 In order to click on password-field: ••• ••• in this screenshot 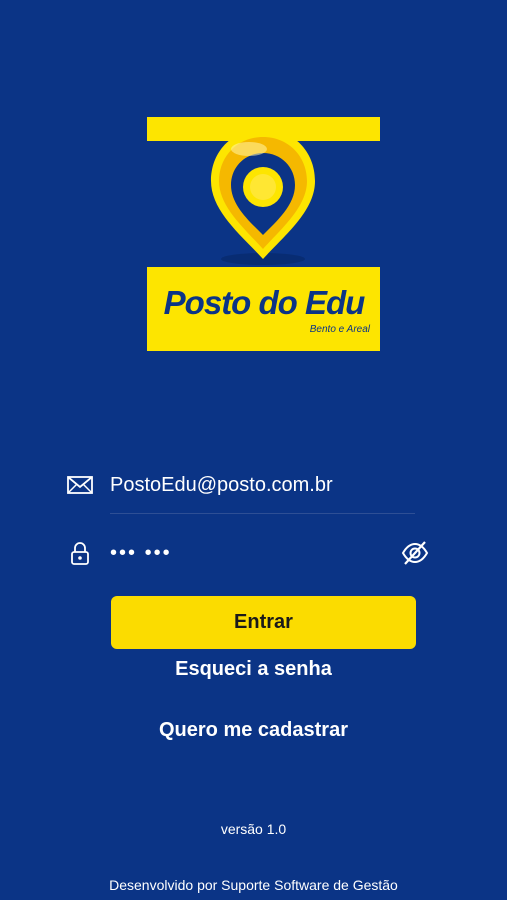, I will do `click(253, 553)`.